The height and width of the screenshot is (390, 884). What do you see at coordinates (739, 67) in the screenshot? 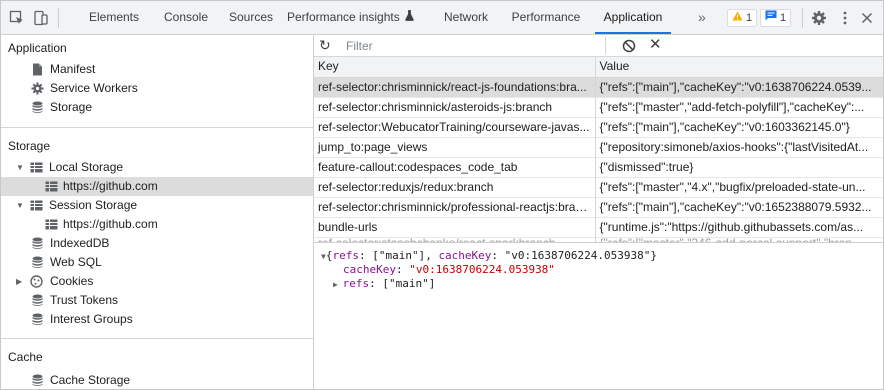
I see `column-header-value: Value` at bounding box center [739, 67].